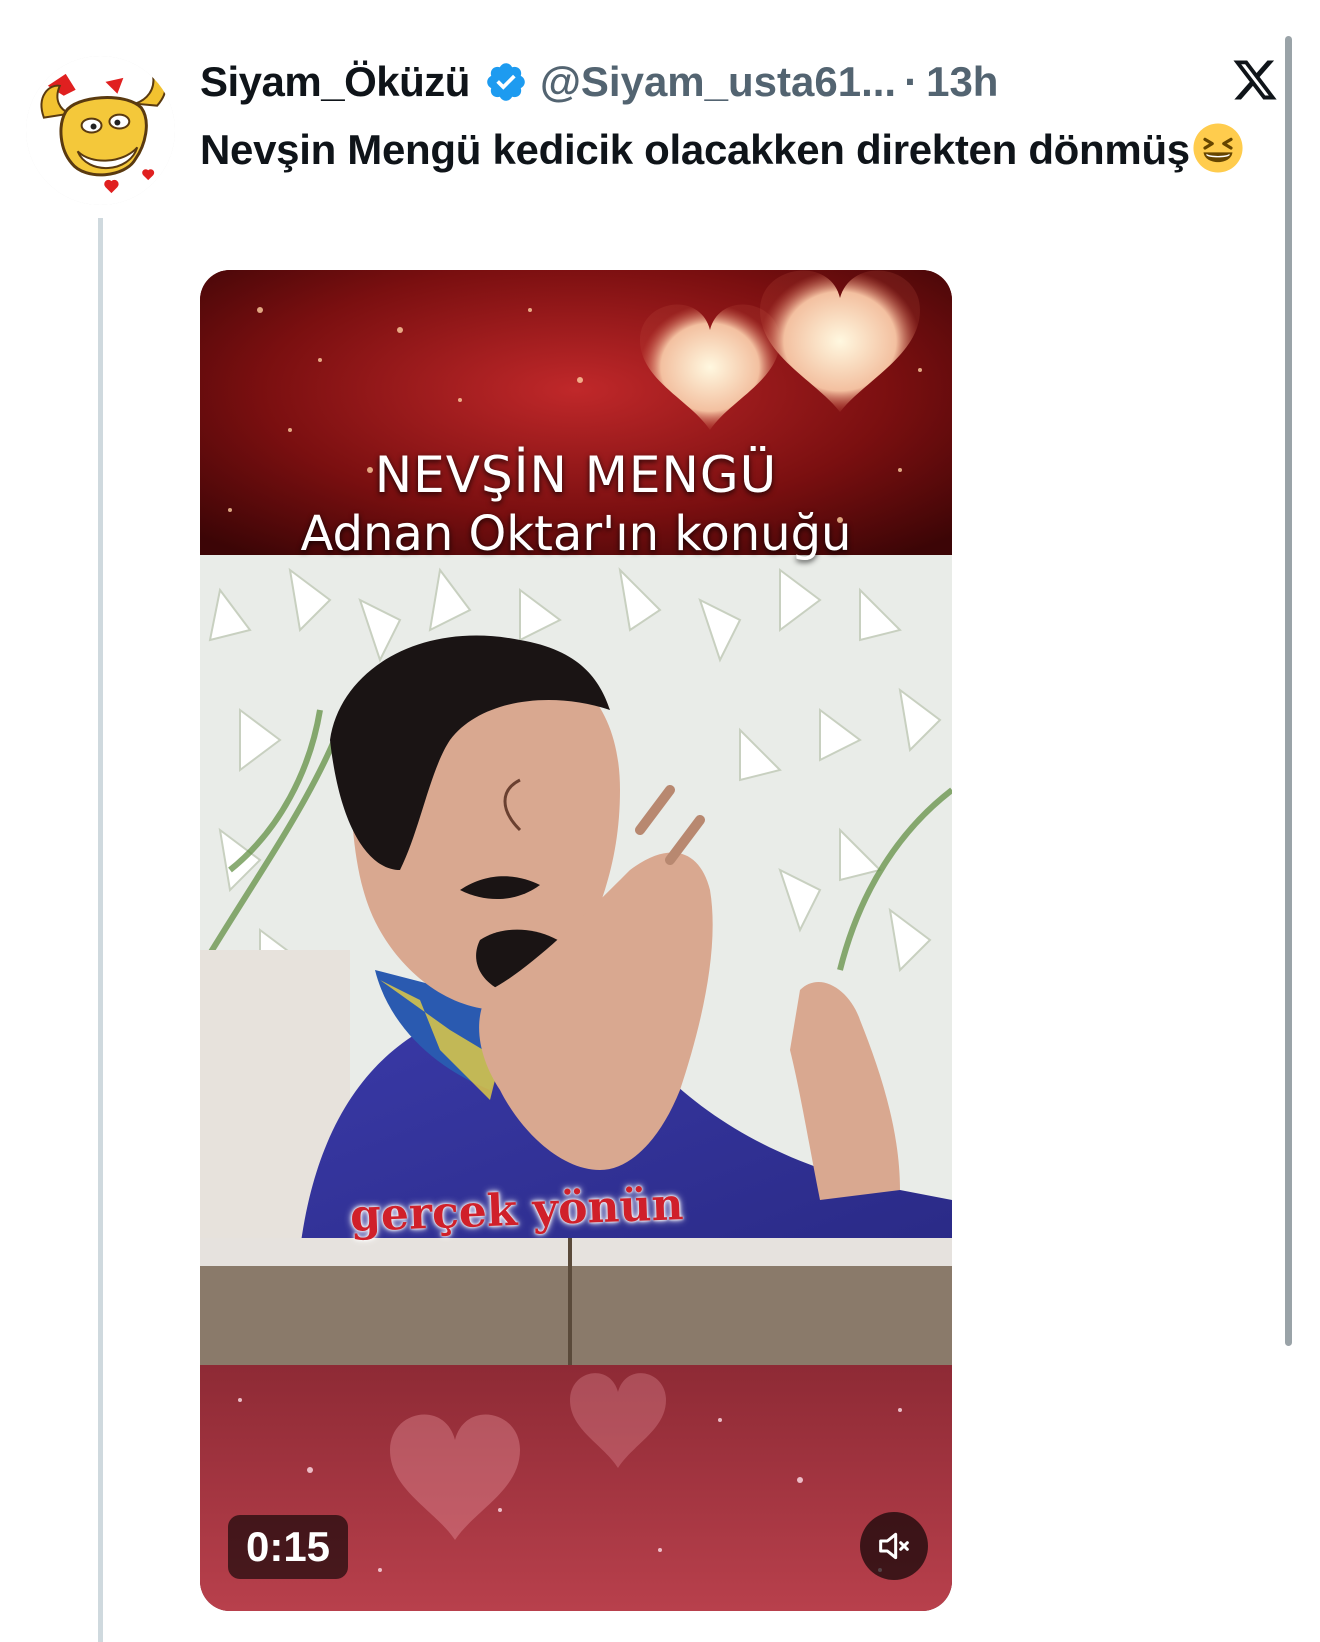 Image resolution: width=1320 pixels, height=1642 pixels. Describe the element at coordinates (962, 82) in the screenshot. I see `timestamp: 13h` at that location.